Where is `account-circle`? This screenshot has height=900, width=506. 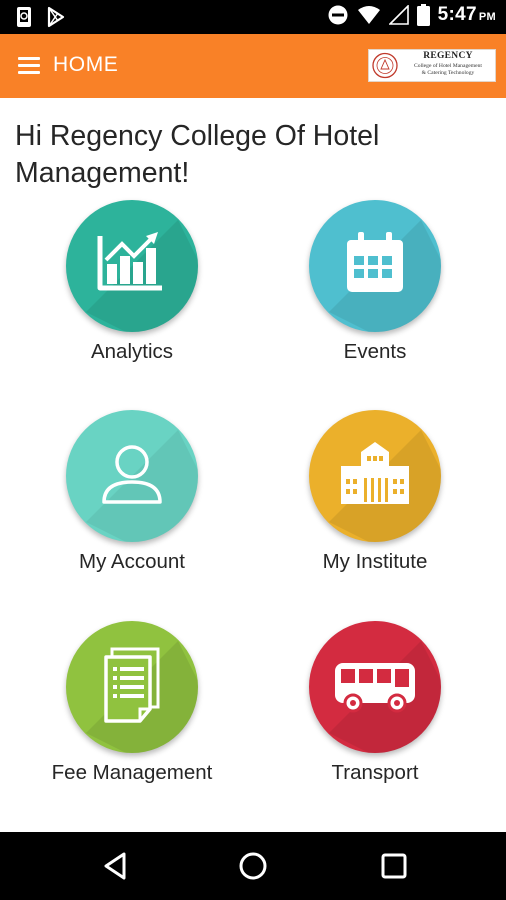
account-circle is located at coordinates (132, 476).